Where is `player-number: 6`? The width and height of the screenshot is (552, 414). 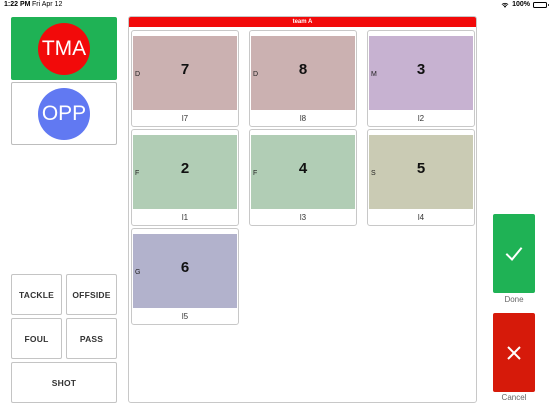 player-number: 6 is located at coordinates (185, 267).